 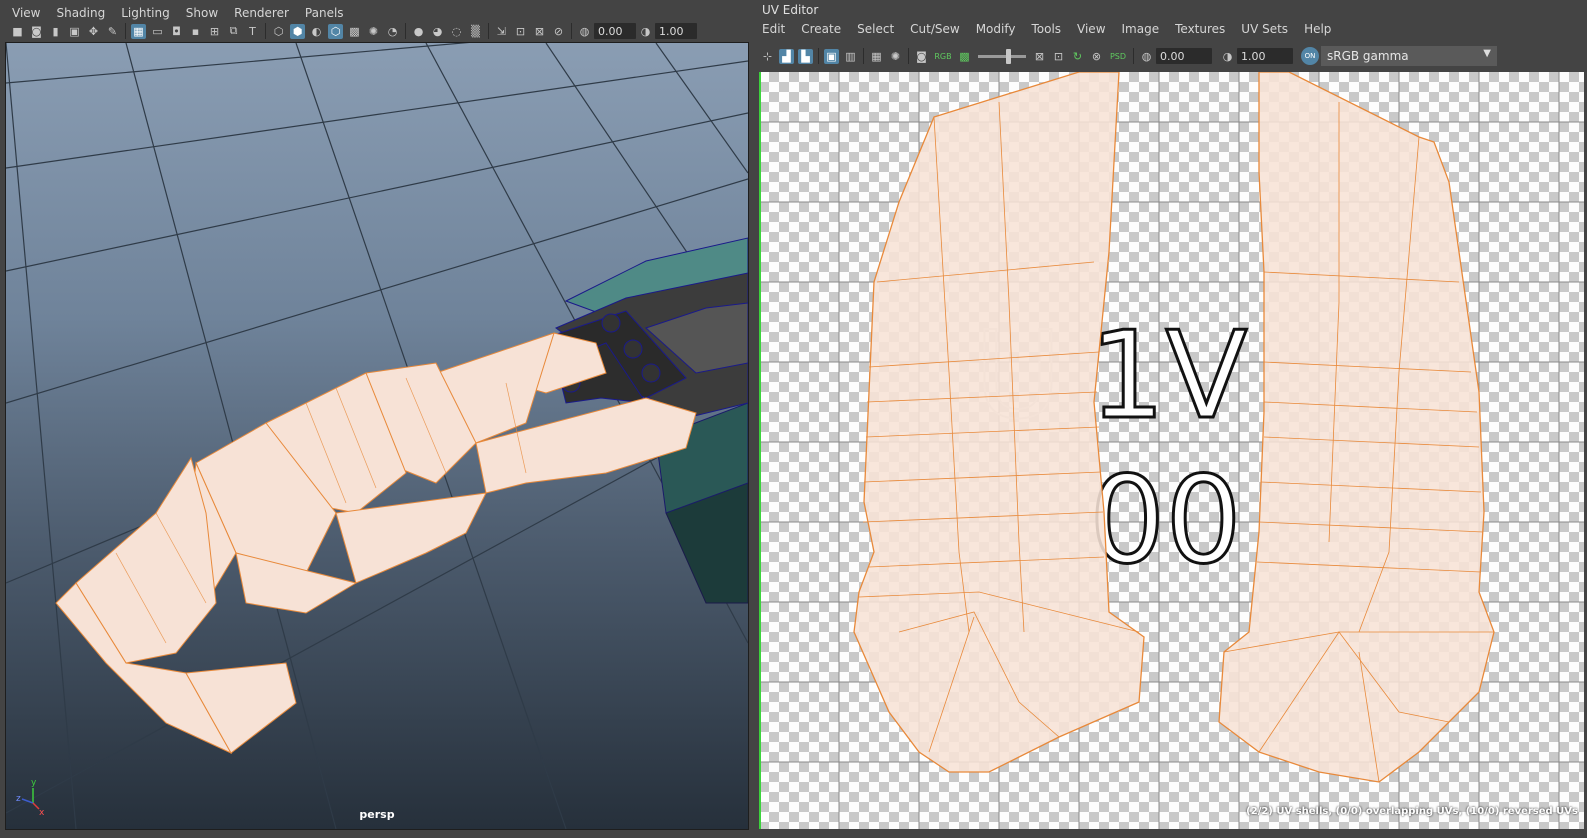 What do you see at coordinates (26, 13) in the screenshot?
I see `menu-view: View` at bounding box center [26, 13].